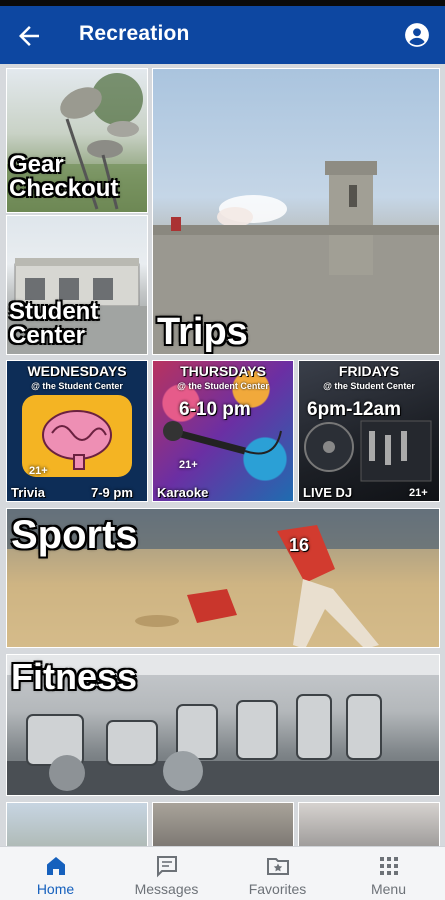 Image resolution: width=445 pixels, height=900 pixels. I want to click on nav-label: Favorites, so click(277, 889).